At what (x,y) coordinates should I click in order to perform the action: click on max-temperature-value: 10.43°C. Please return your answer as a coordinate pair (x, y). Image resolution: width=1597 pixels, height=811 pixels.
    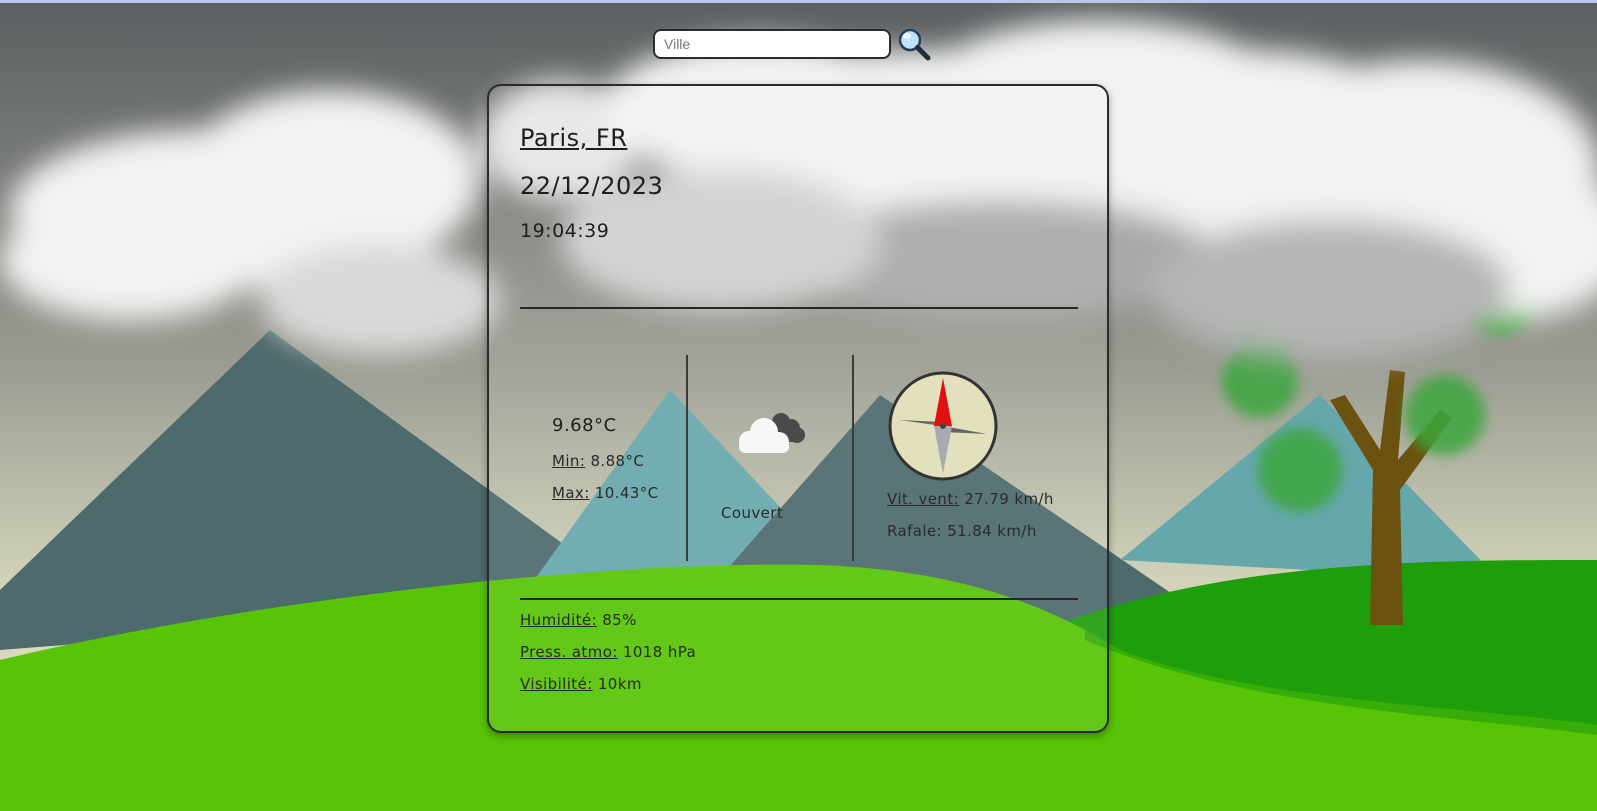
    Looking at the image, I should click on (626, 493).